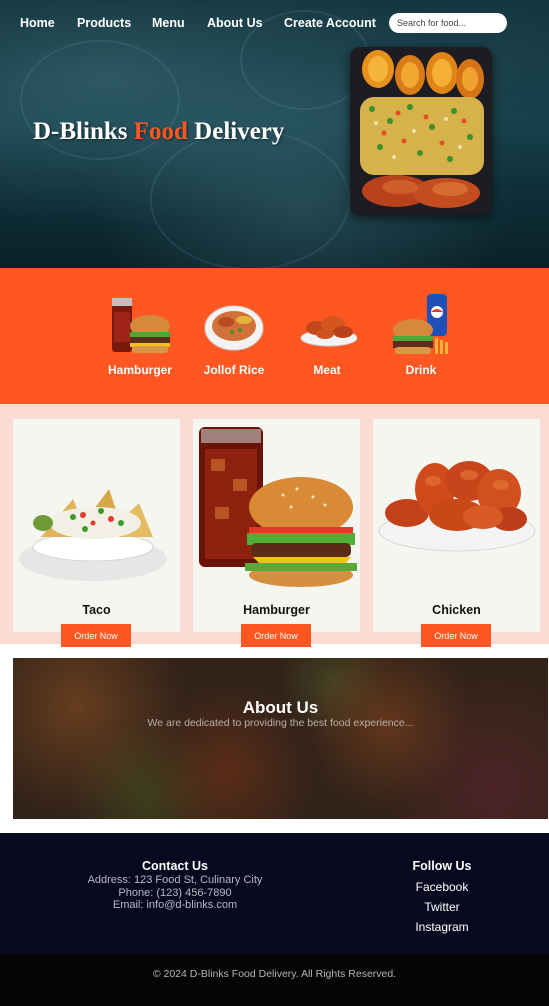  I want to click on taco-image, so click(93, 535).